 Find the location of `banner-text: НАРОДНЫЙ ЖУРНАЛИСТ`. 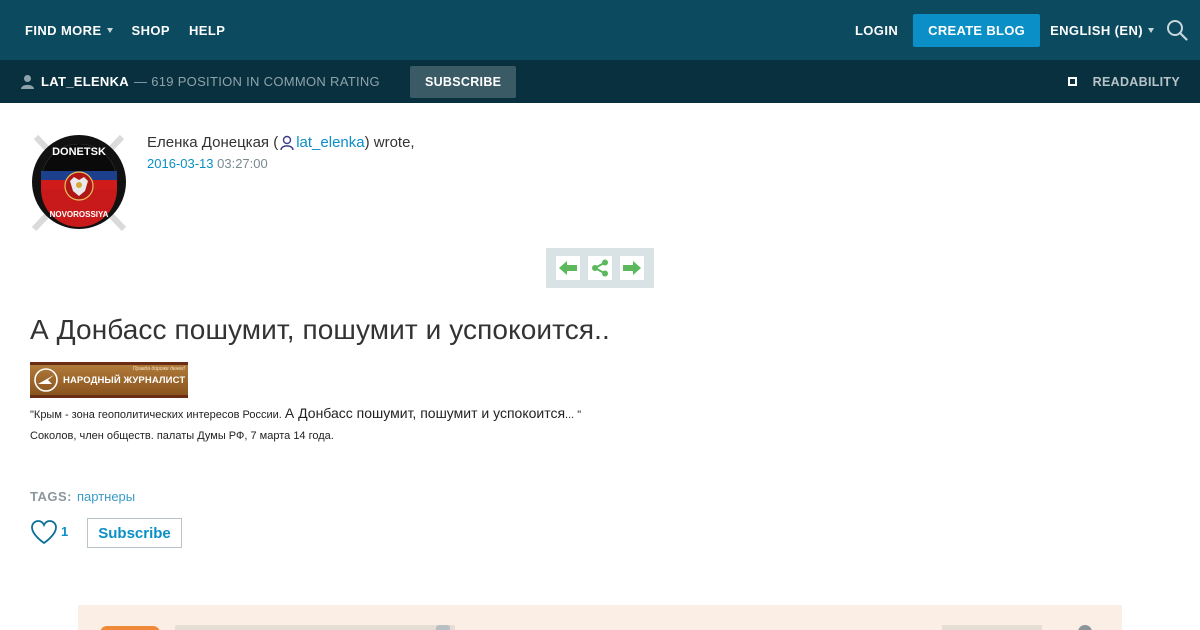

banner-text: НАРОДНЫЙ ЖУРНАЛИСТ is located at coordinates (124, 380).